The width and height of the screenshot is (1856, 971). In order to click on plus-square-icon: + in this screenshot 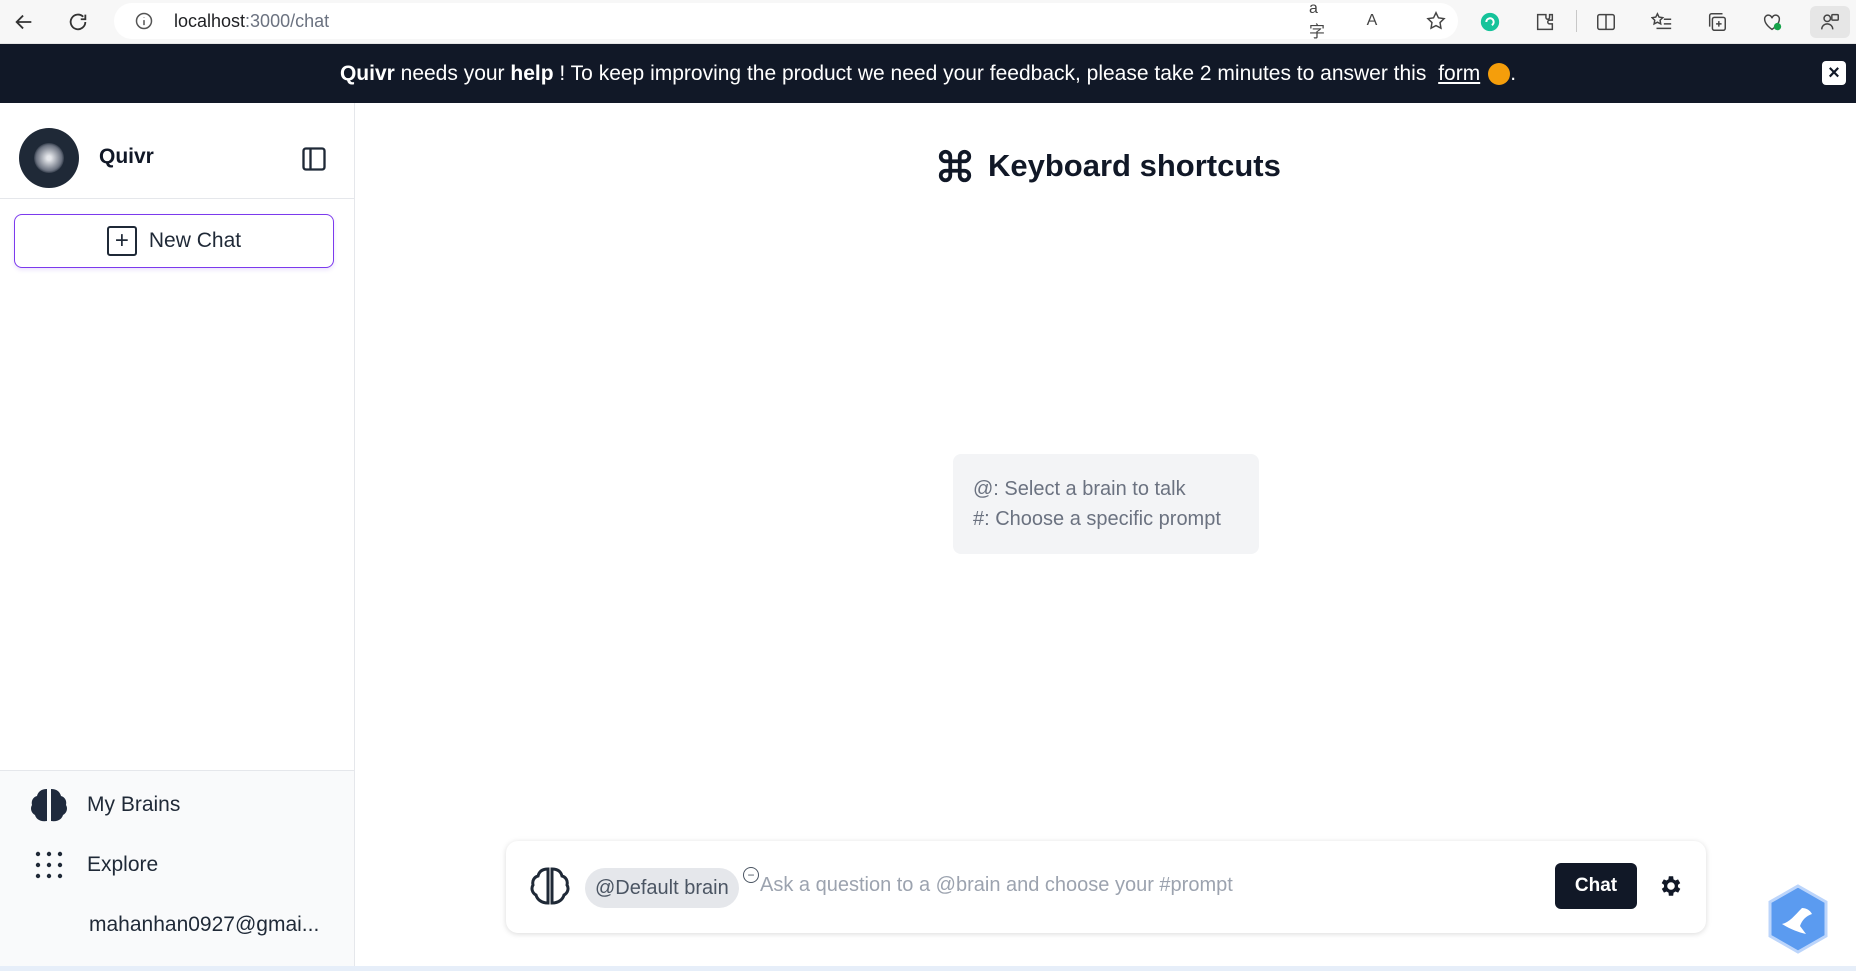, I will do `click(121, 241)`.